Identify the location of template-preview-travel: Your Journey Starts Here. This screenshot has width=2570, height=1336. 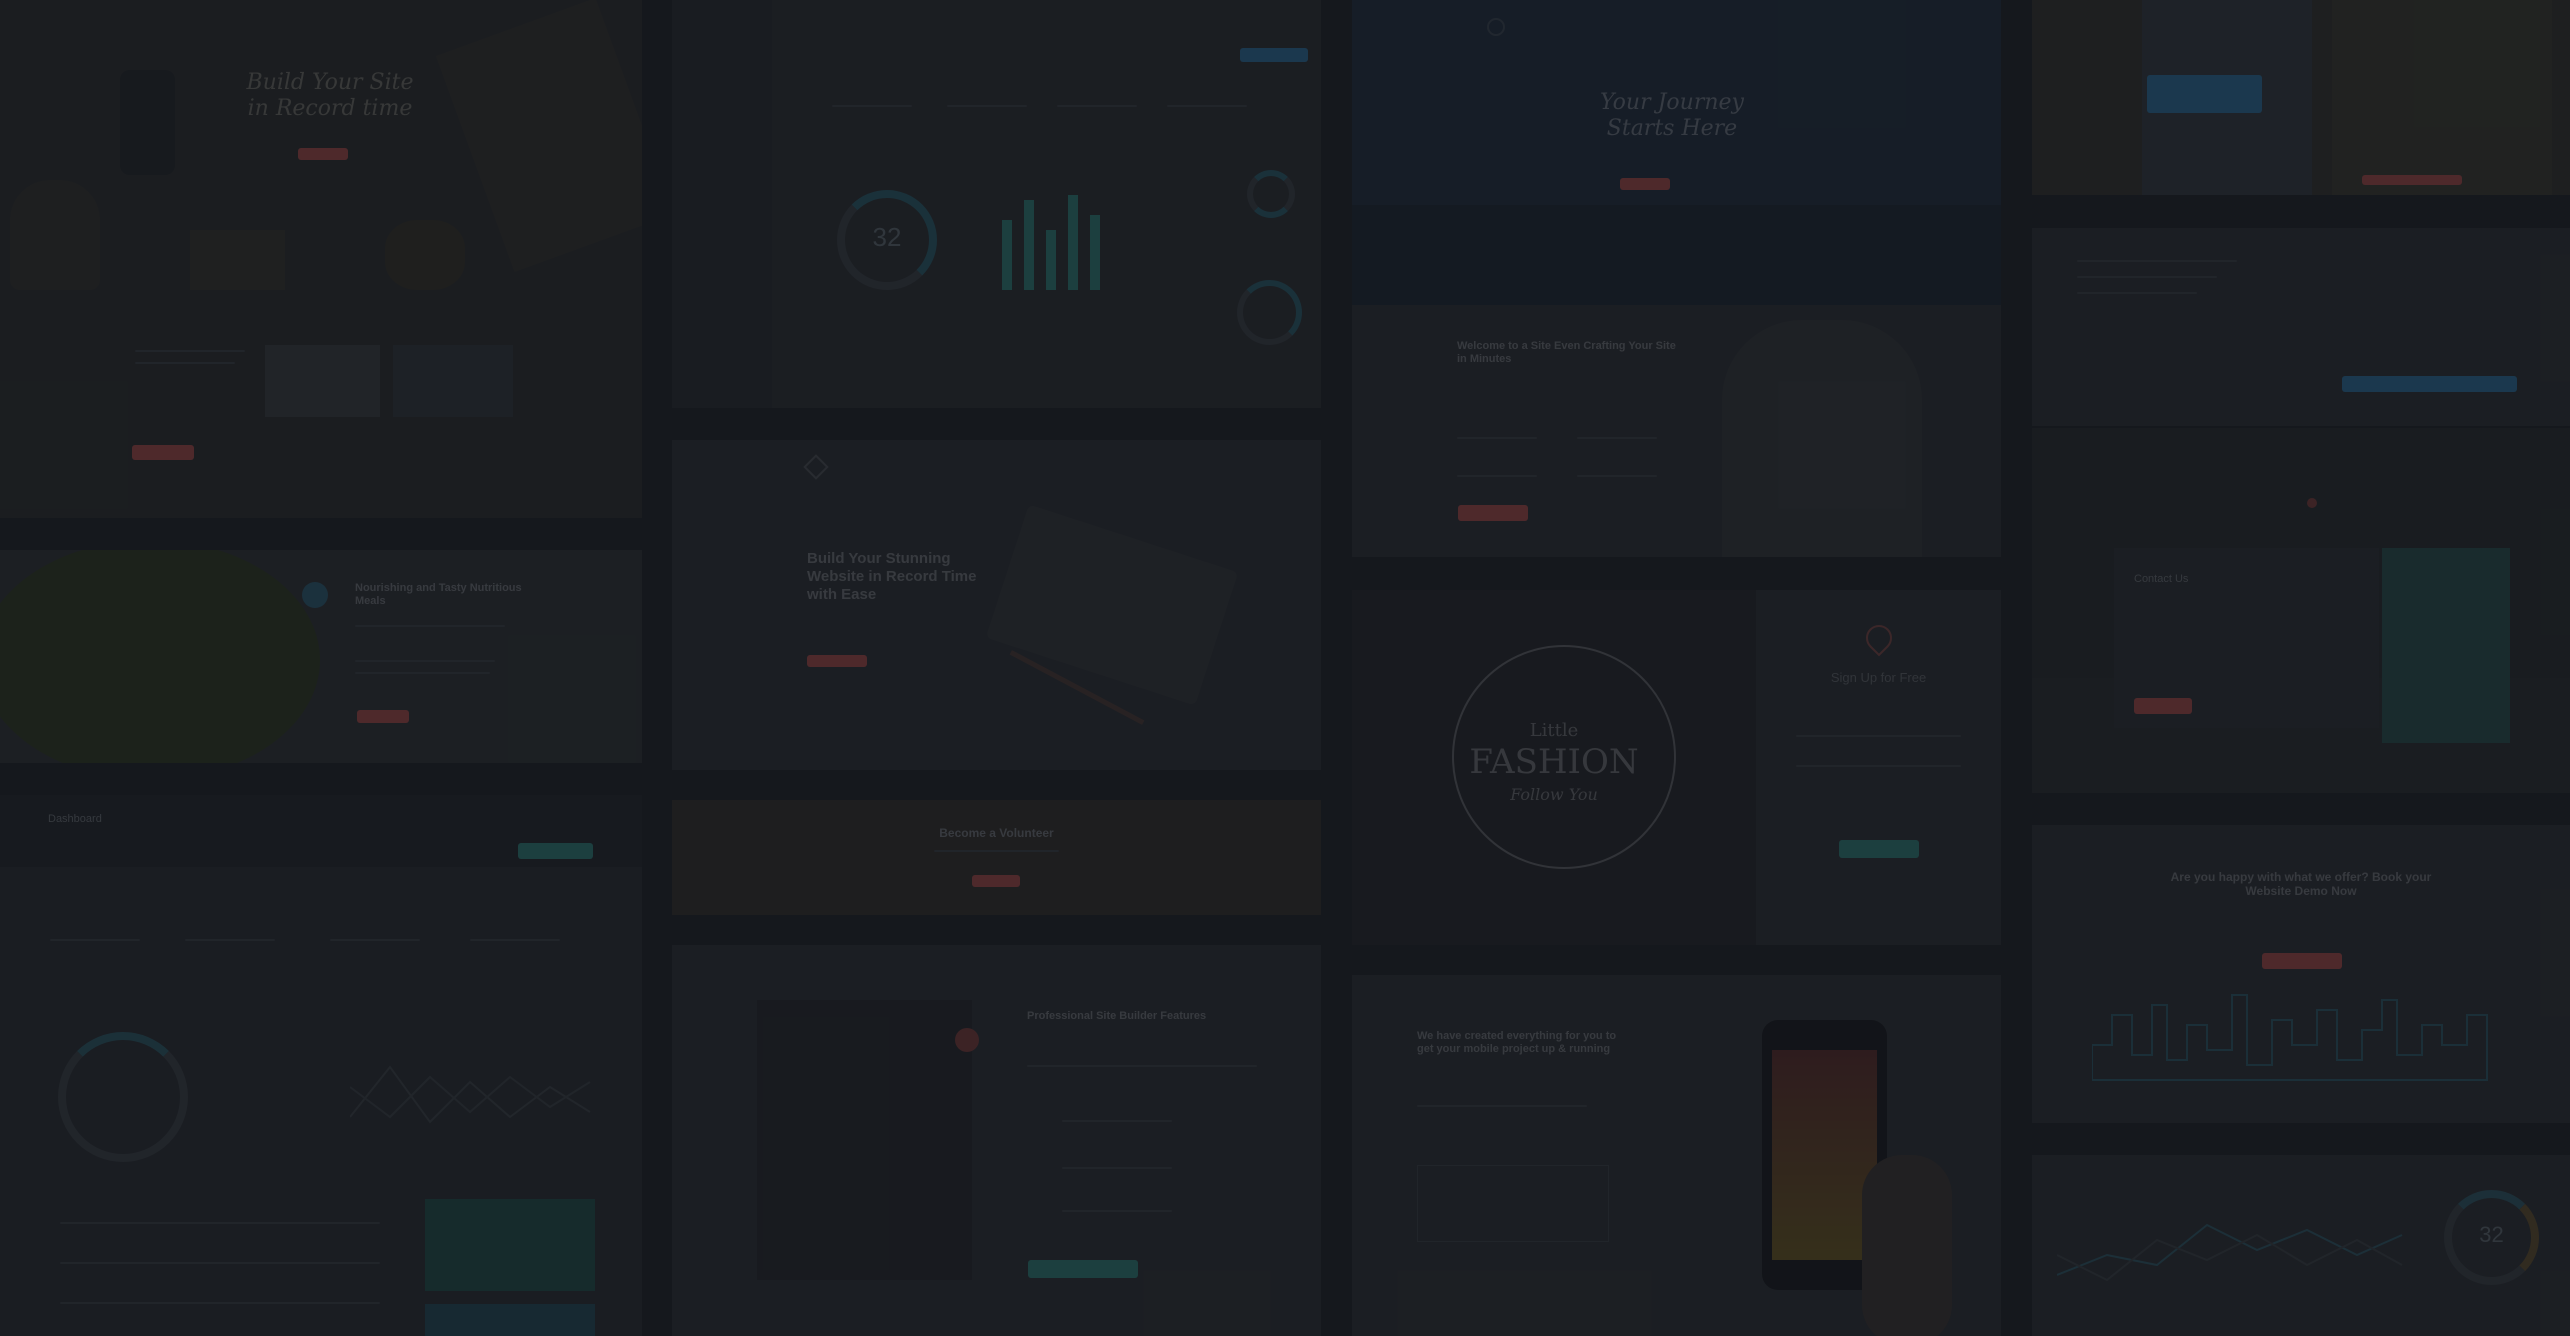
(1676, 152).